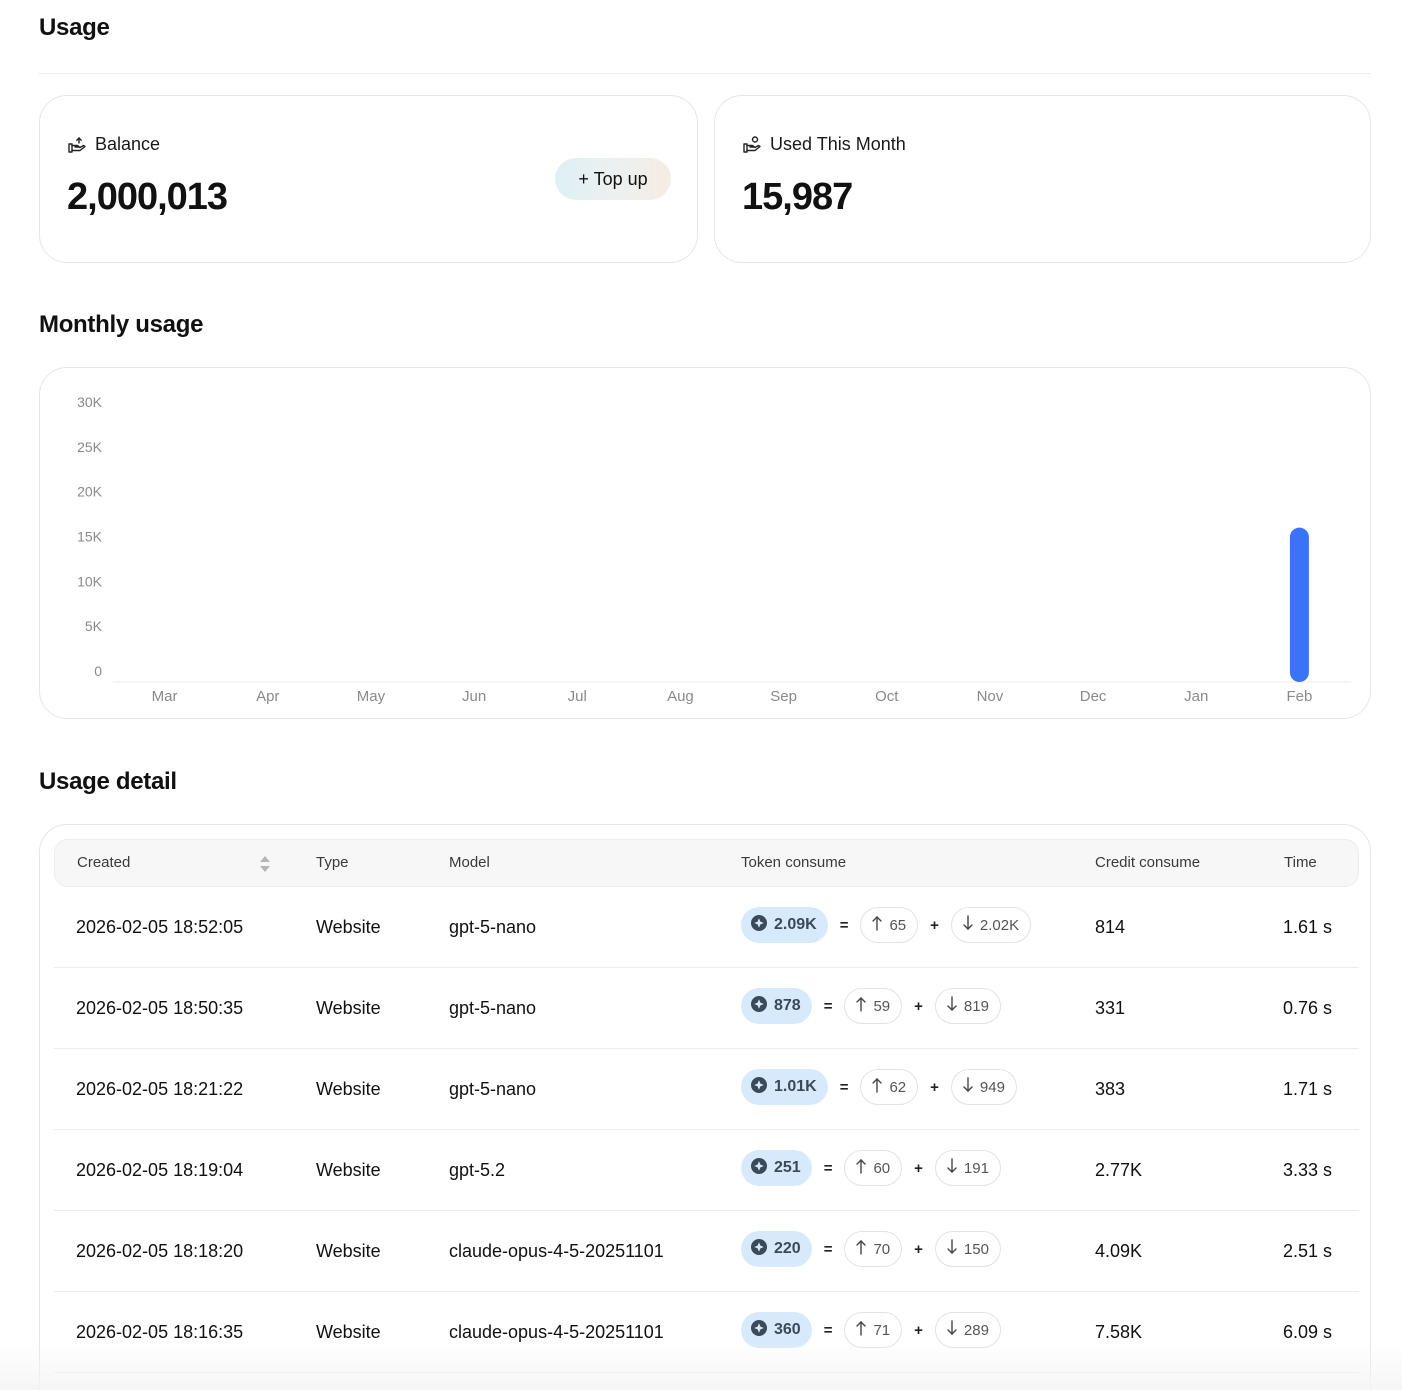  Describe the element at coordinates (94, 626) in the screenshot. I see `y-tick-label: 5K` at that location.